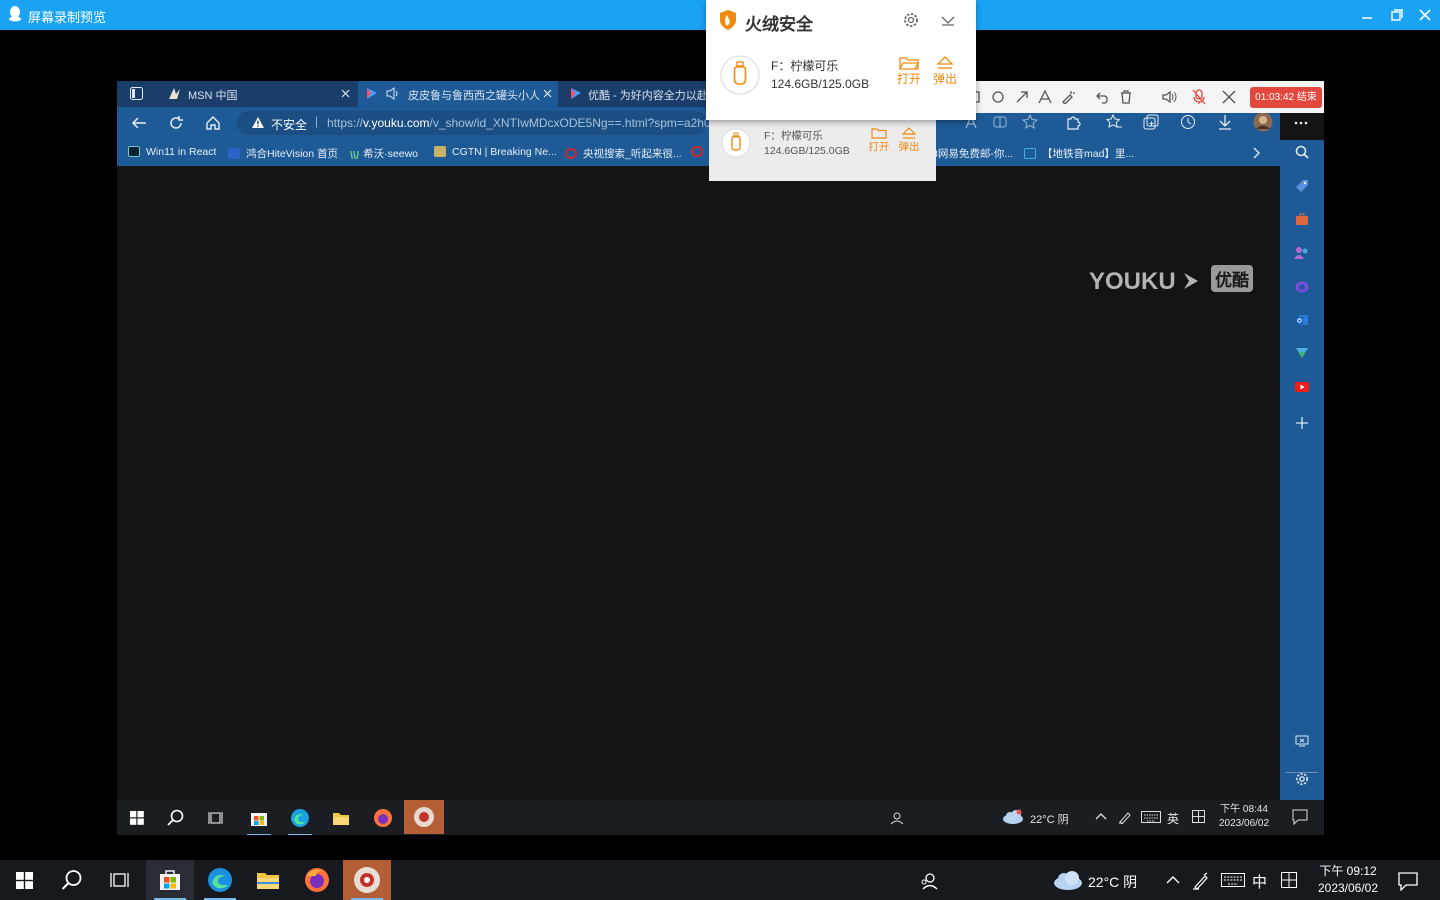 This screenshot has width=1440, height=900. Describe the element at coordinates (1068, 97) in the screenshot. I see `magic-pen-icon` at that location.